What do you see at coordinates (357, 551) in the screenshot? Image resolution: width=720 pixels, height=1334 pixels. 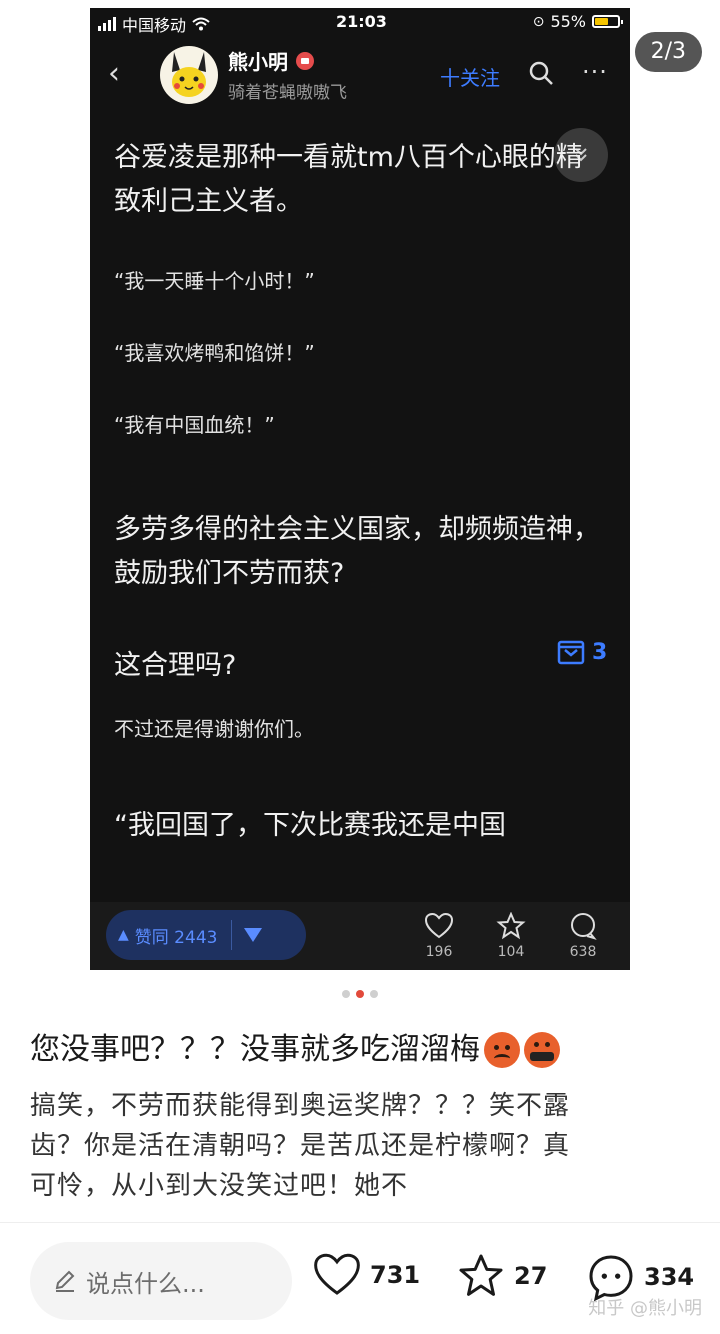 I see `answer-paragraph: 多劳多得的社会主义国家，却频频造神，鼓励我们不劳而获?` at bounding box center [357, 551].